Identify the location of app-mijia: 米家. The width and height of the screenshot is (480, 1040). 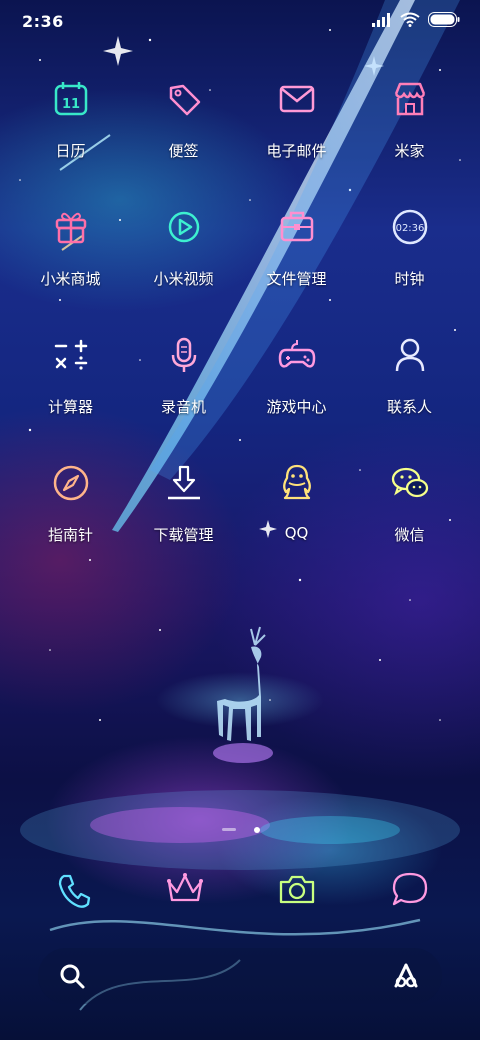
(409, 138).